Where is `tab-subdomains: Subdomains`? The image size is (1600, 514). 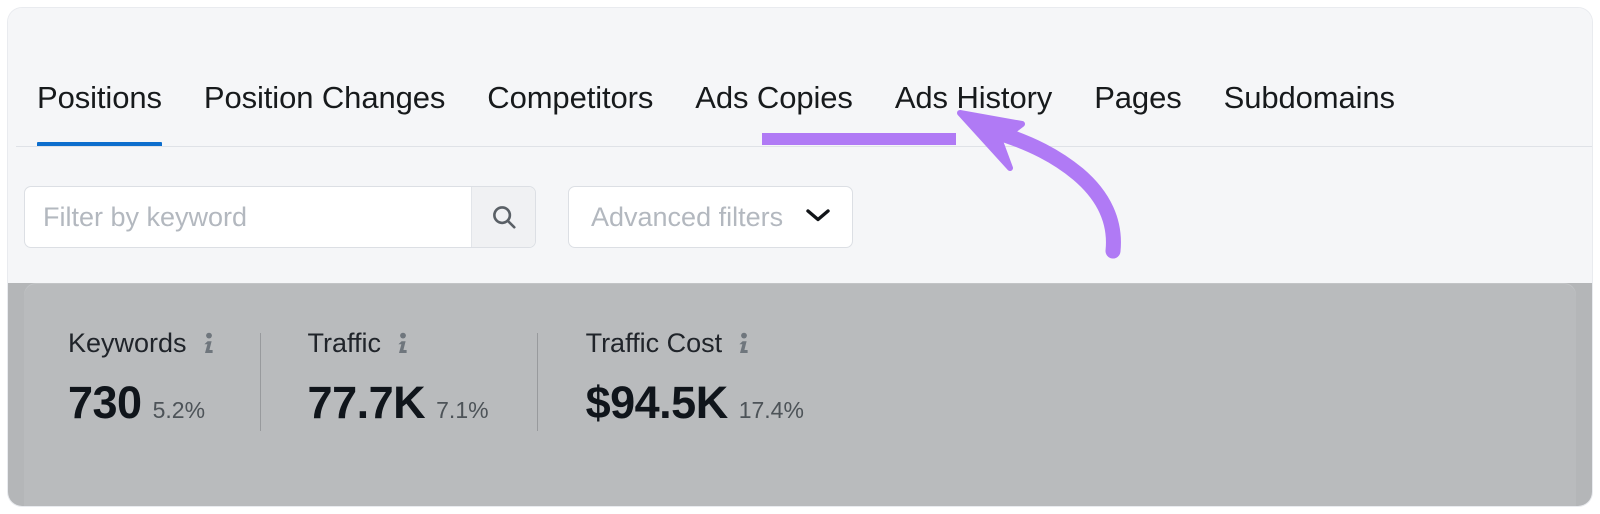 tab-subdomains: Subdomains is located at coordinates (1309, 114).